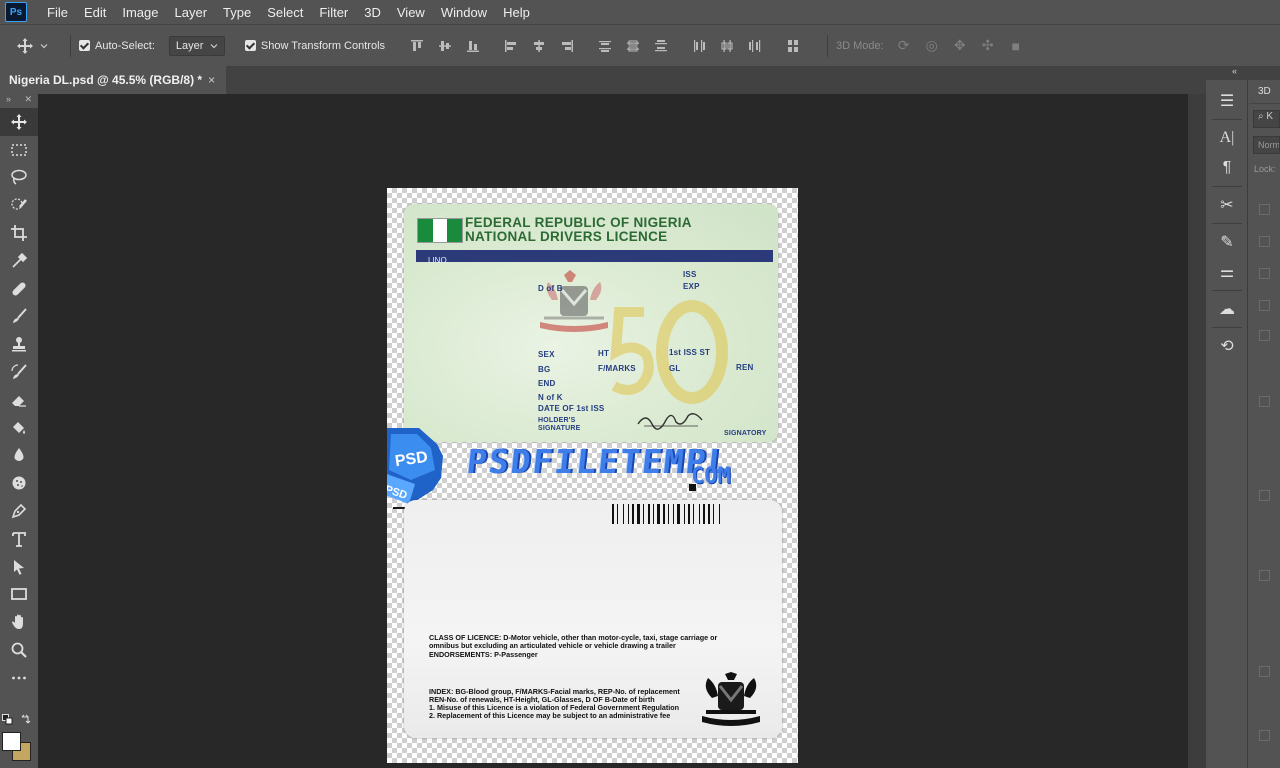 This screenshot has width=1280, height=768. I want to click on tab-3d: 3D, so click(1264, 92).